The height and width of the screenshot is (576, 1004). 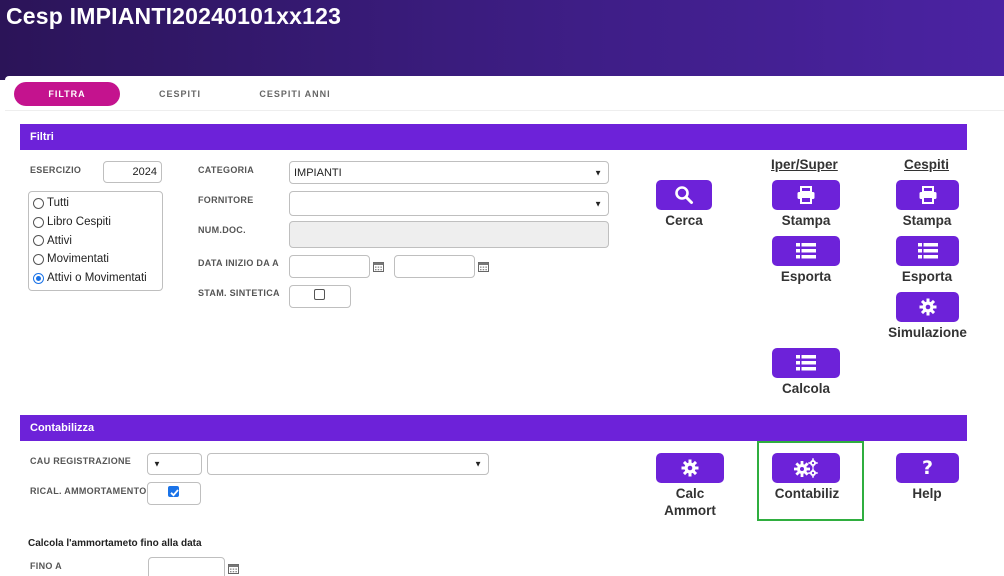 I want to click on radio-label: Attivi, so click(x=59, y=240).